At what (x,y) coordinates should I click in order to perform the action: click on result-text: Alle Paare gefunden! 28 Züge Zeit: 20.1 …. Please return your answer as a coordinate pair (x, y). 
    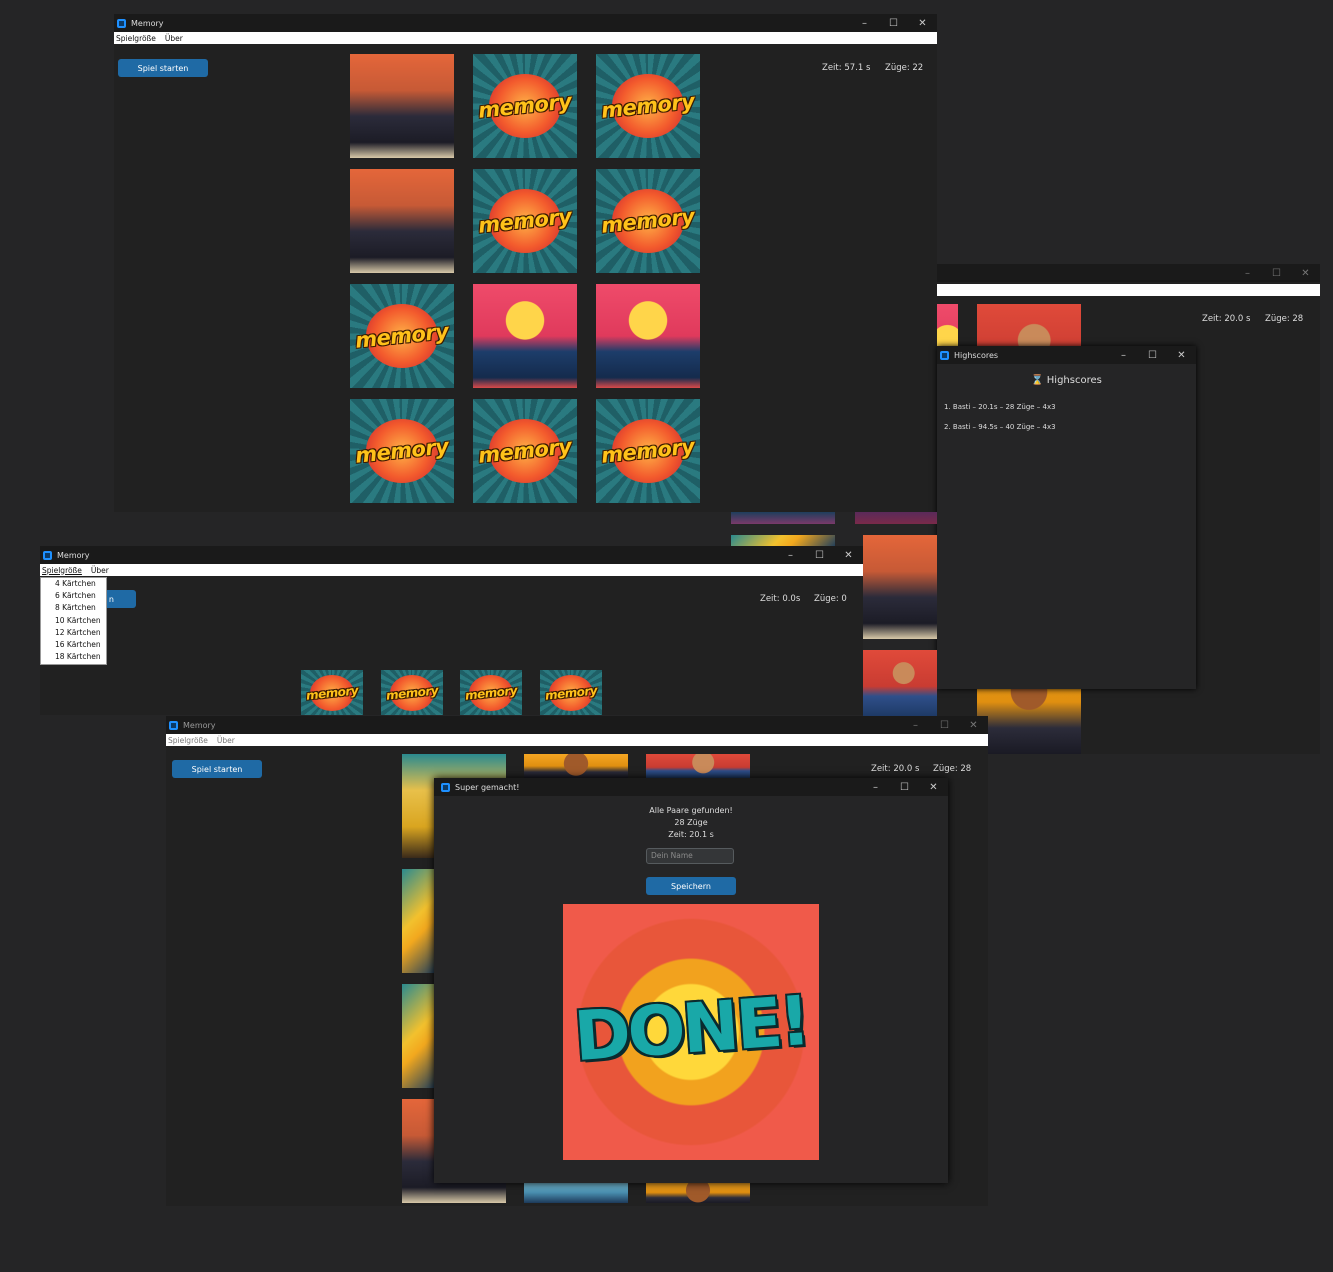
    Looking at the image, I should click on (691, 823).